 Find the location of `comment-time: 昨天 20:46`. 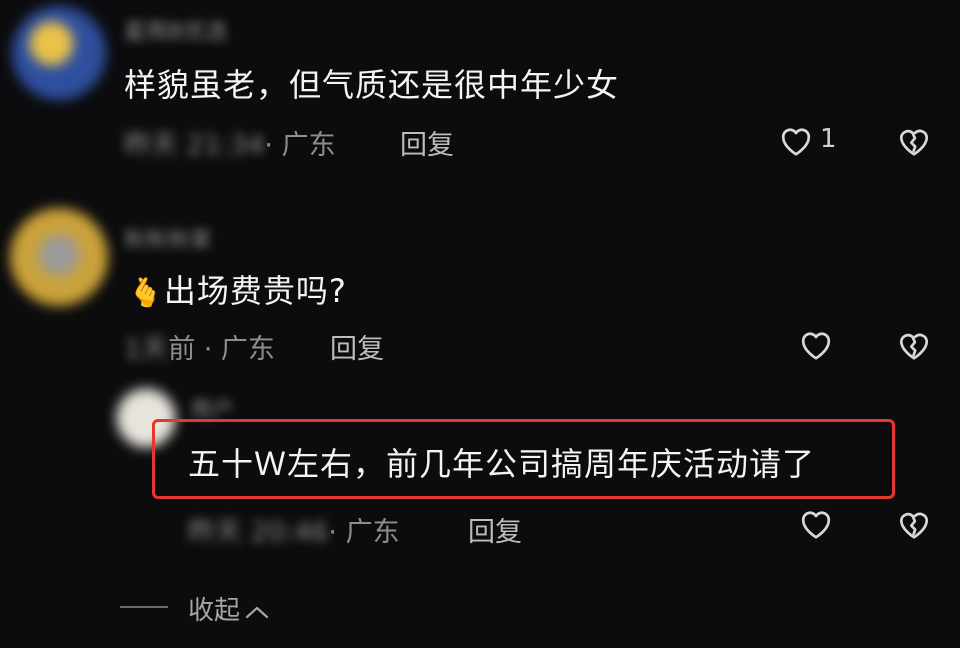

comment-time: 昨天 20:46 is located at coordinates (258, 532).